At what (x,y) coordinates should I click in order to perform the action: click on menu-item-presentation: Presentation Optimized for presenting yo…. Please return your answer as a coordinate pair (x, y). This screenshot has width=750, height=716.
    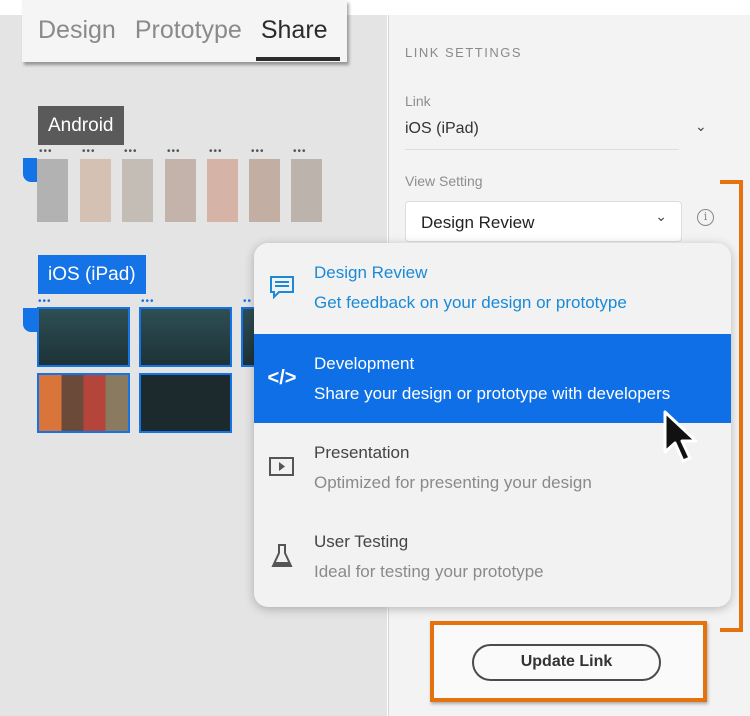
    Looking at the image, I should click on (492, 467).